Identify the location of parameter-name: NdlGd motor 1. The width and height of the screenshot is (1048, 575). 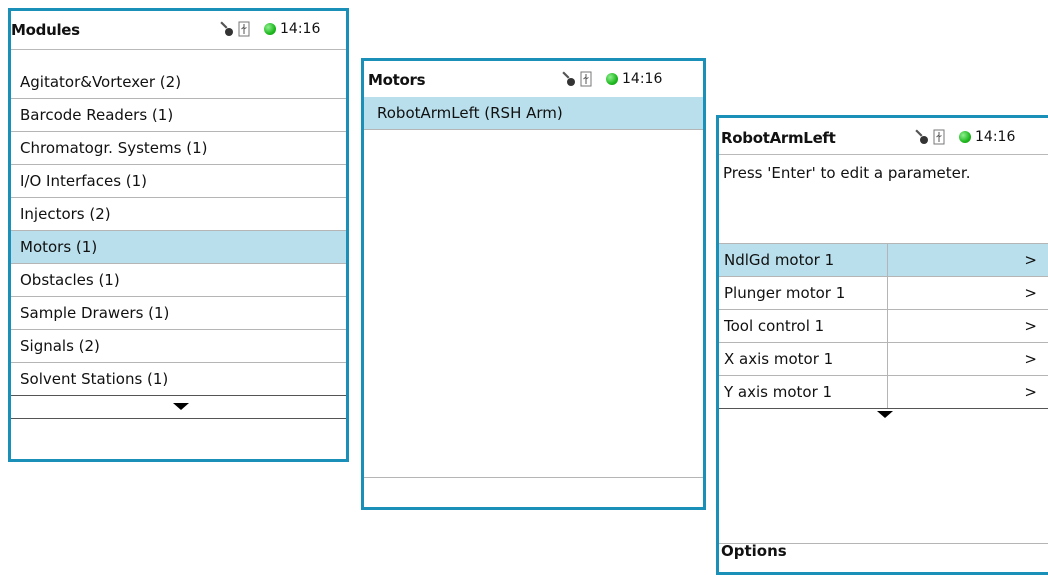
(806, 260).